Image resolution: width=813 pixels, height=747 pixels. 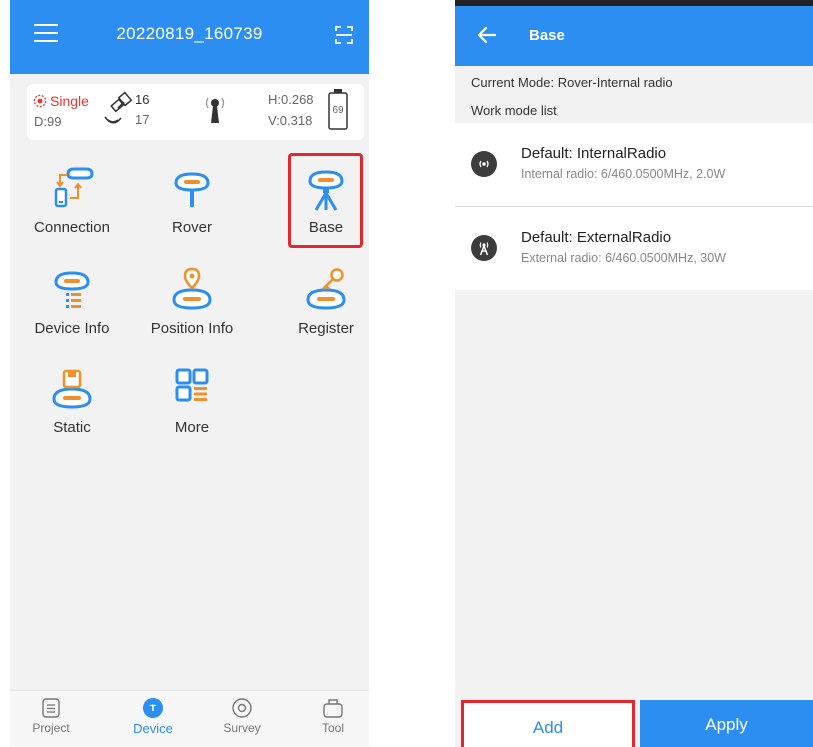 What do you see at coordinates (153, 708) in the screenshot?
I see `device-icon` at bounding box center [153, 708].